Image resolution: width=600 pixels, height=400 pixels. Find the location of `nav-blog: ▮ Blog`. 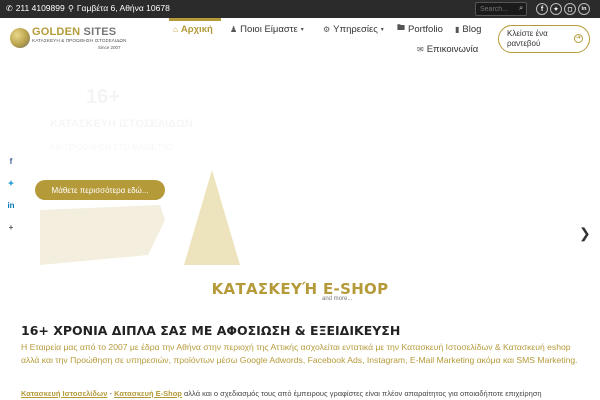

nav-blog: ▮ Blog is located at coordinates (468, 29).